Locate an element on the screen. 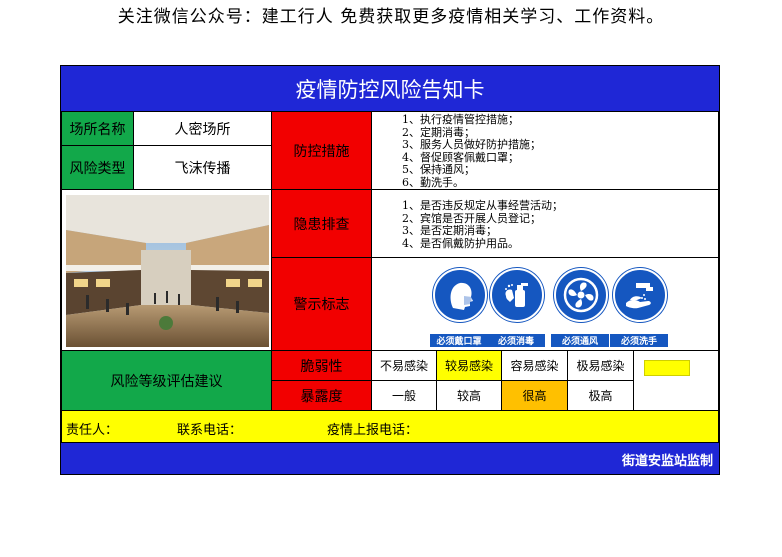  sign-label: 必须消毒 is located at coordinates (516, 340).